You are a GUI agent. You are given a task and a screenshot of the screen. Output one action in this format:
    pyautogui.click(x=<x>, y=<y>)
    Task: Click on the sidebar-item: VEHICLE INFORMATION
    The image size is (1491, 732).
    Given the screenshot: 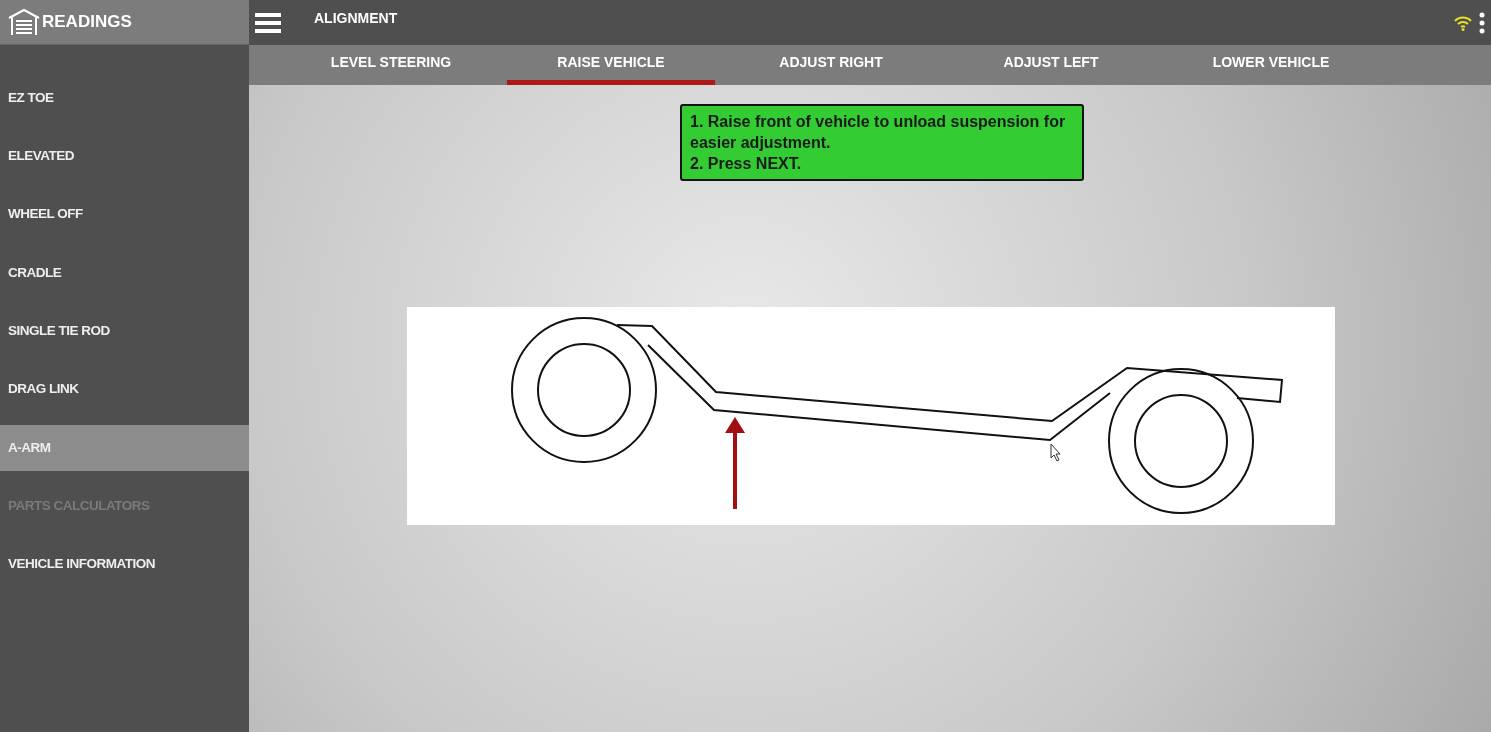 What is the action you would take?
    pyautogui.click(x=124, y=564)
    